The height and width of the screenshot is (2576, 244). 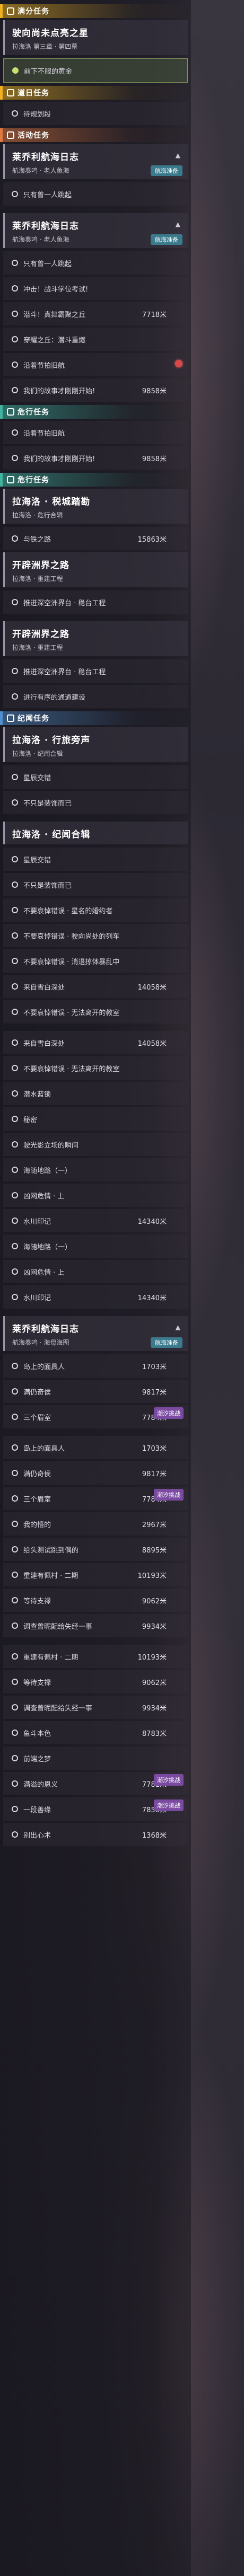 What do you see at coordinates (96, 113) in the screenshot?
I see `quest-step: 待规划段` at bounding box center [96, 113].